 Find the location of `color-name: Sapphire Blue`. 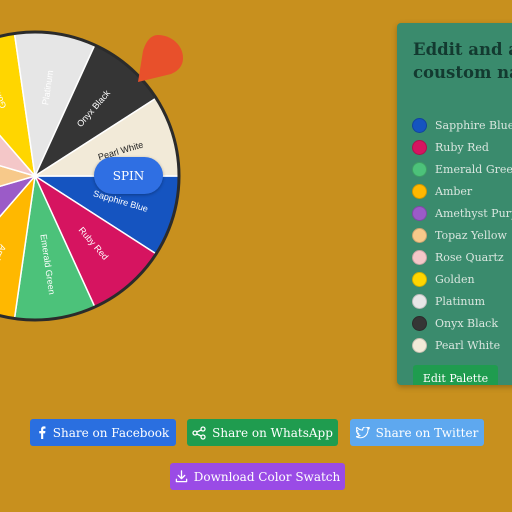

color-name: Sapphire Blue is located at coordinates (473, 125).